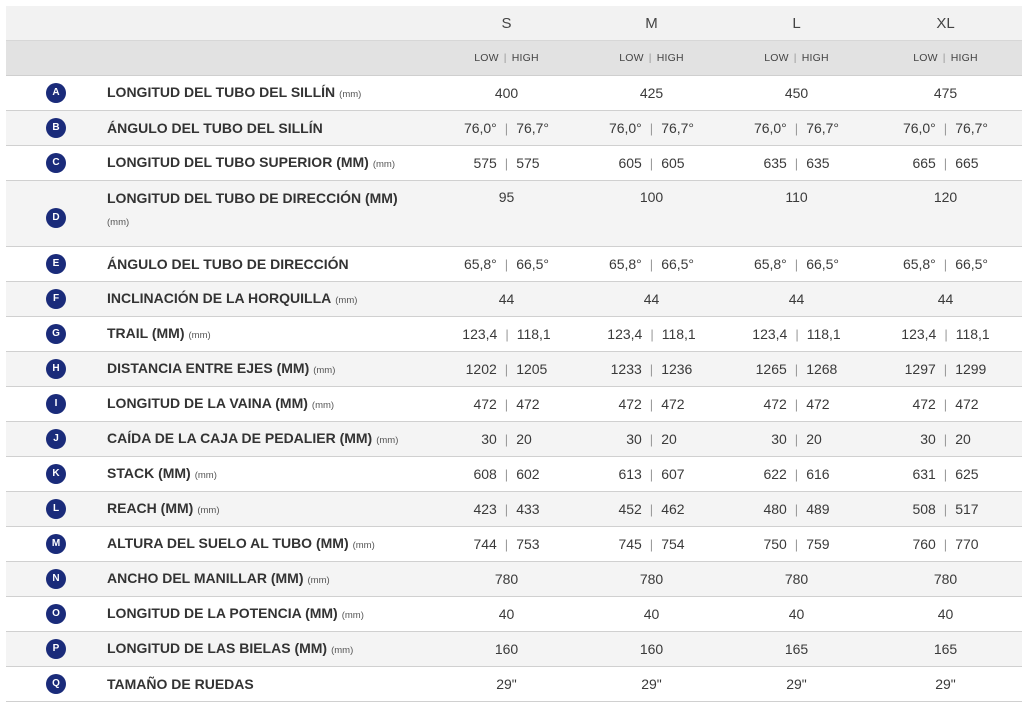 The image size is (1024, 702). What do you see at coordinates (485, 544) in the screenshot?
I see `value-low: 744` at bounding box center [485, 544].